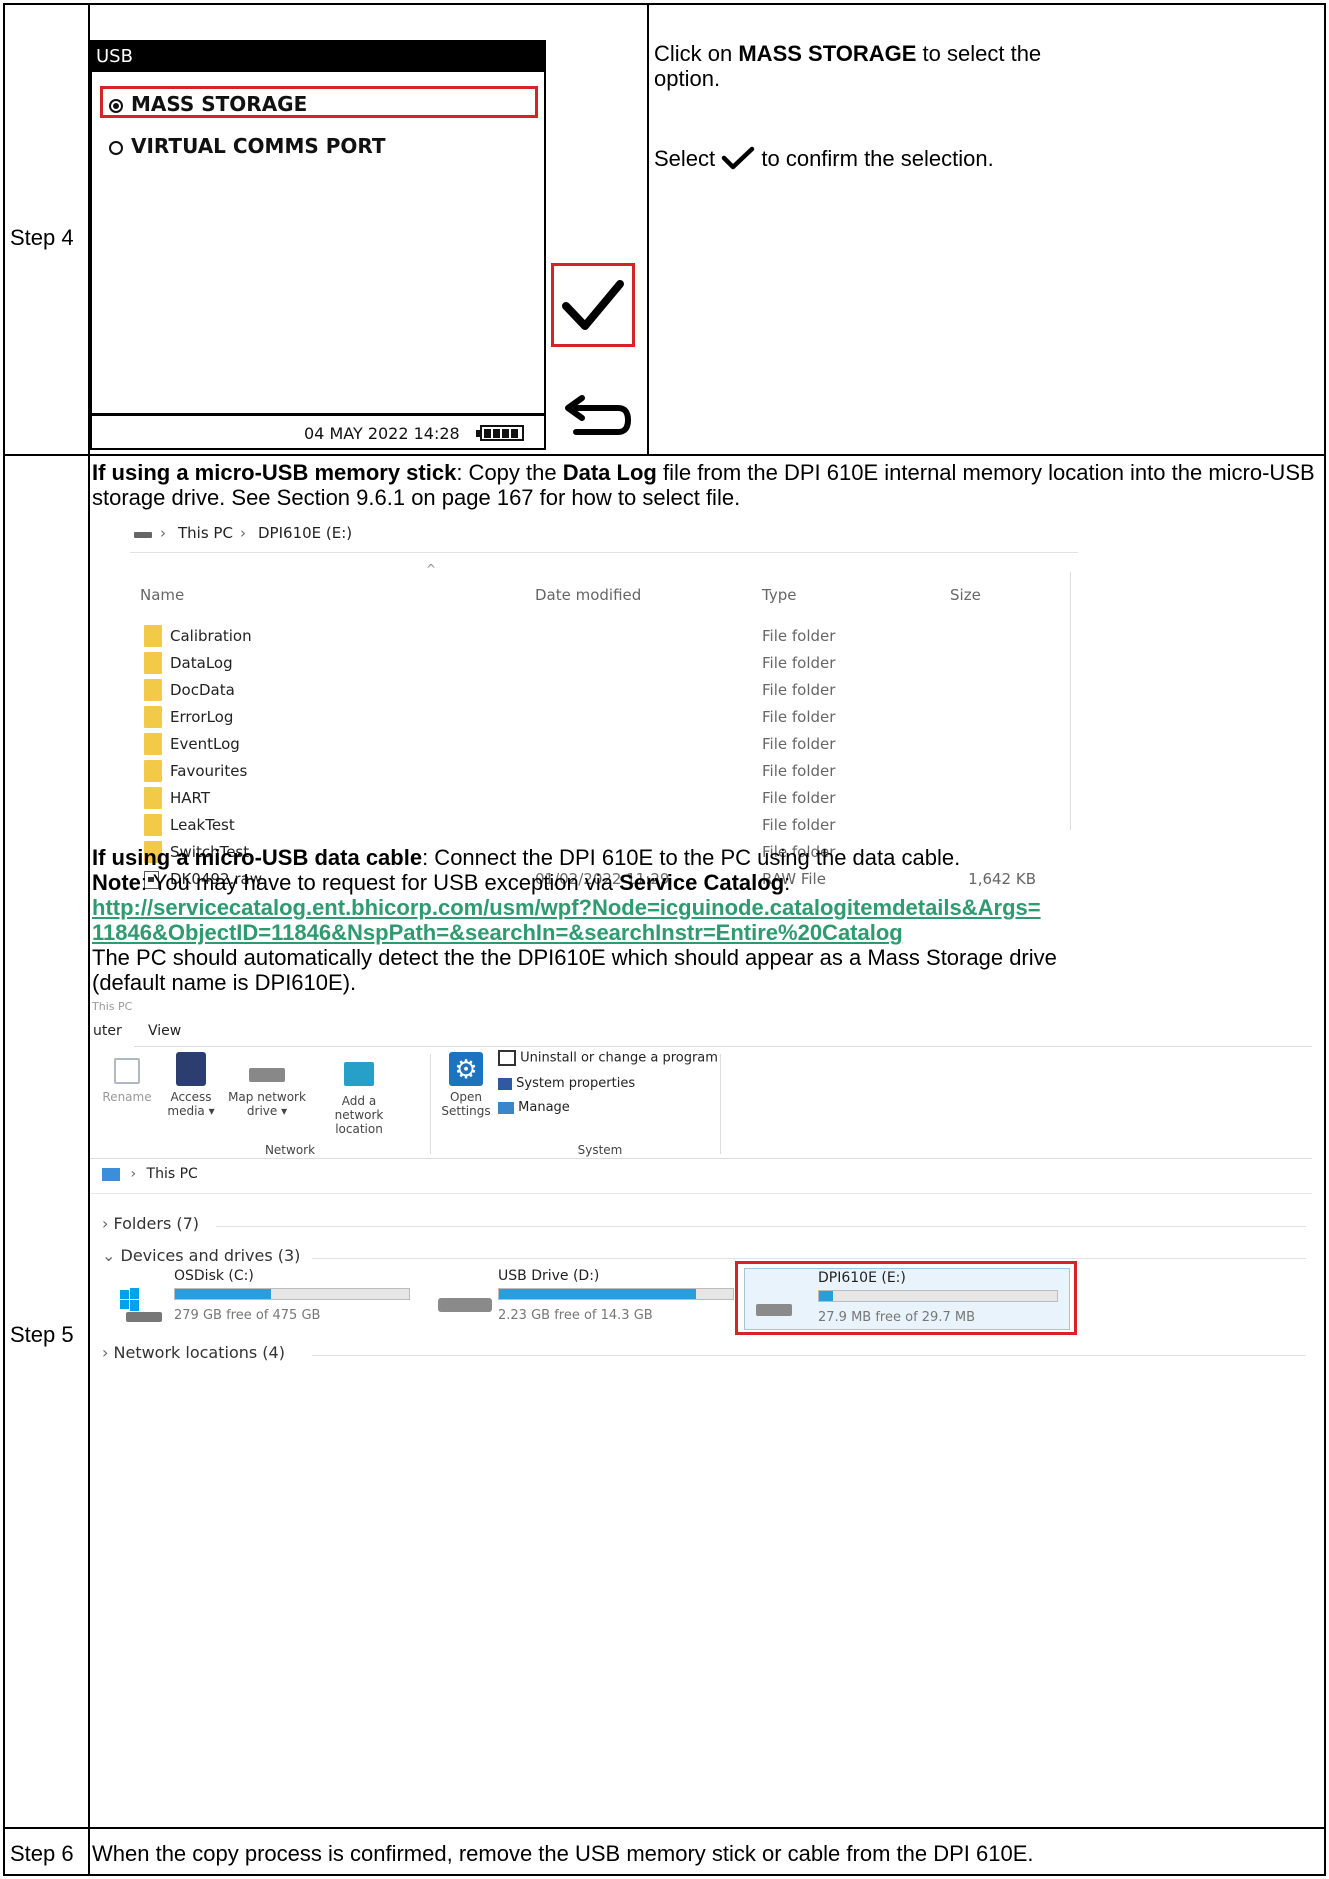 This screenshot has height=1879, width=1329. What do you see at coordinates (600, 826) in the screenshot?
I see `file-row: LeakTest File folder` at bounding box center [600, 826].